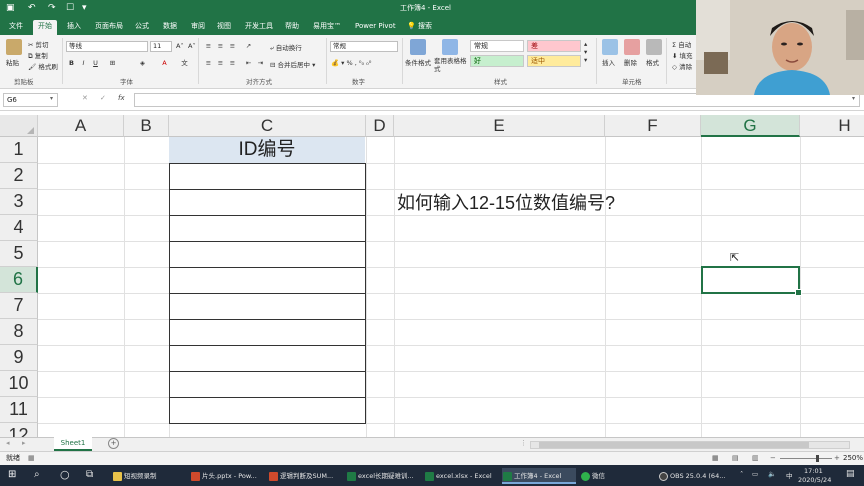 Image resolution: width=864 pixels, height=486 pixels. What do you see at coordinates (837, 458) in the screenshot?
I see `zoom-in-icon: +` at bounding box center [837, 458].